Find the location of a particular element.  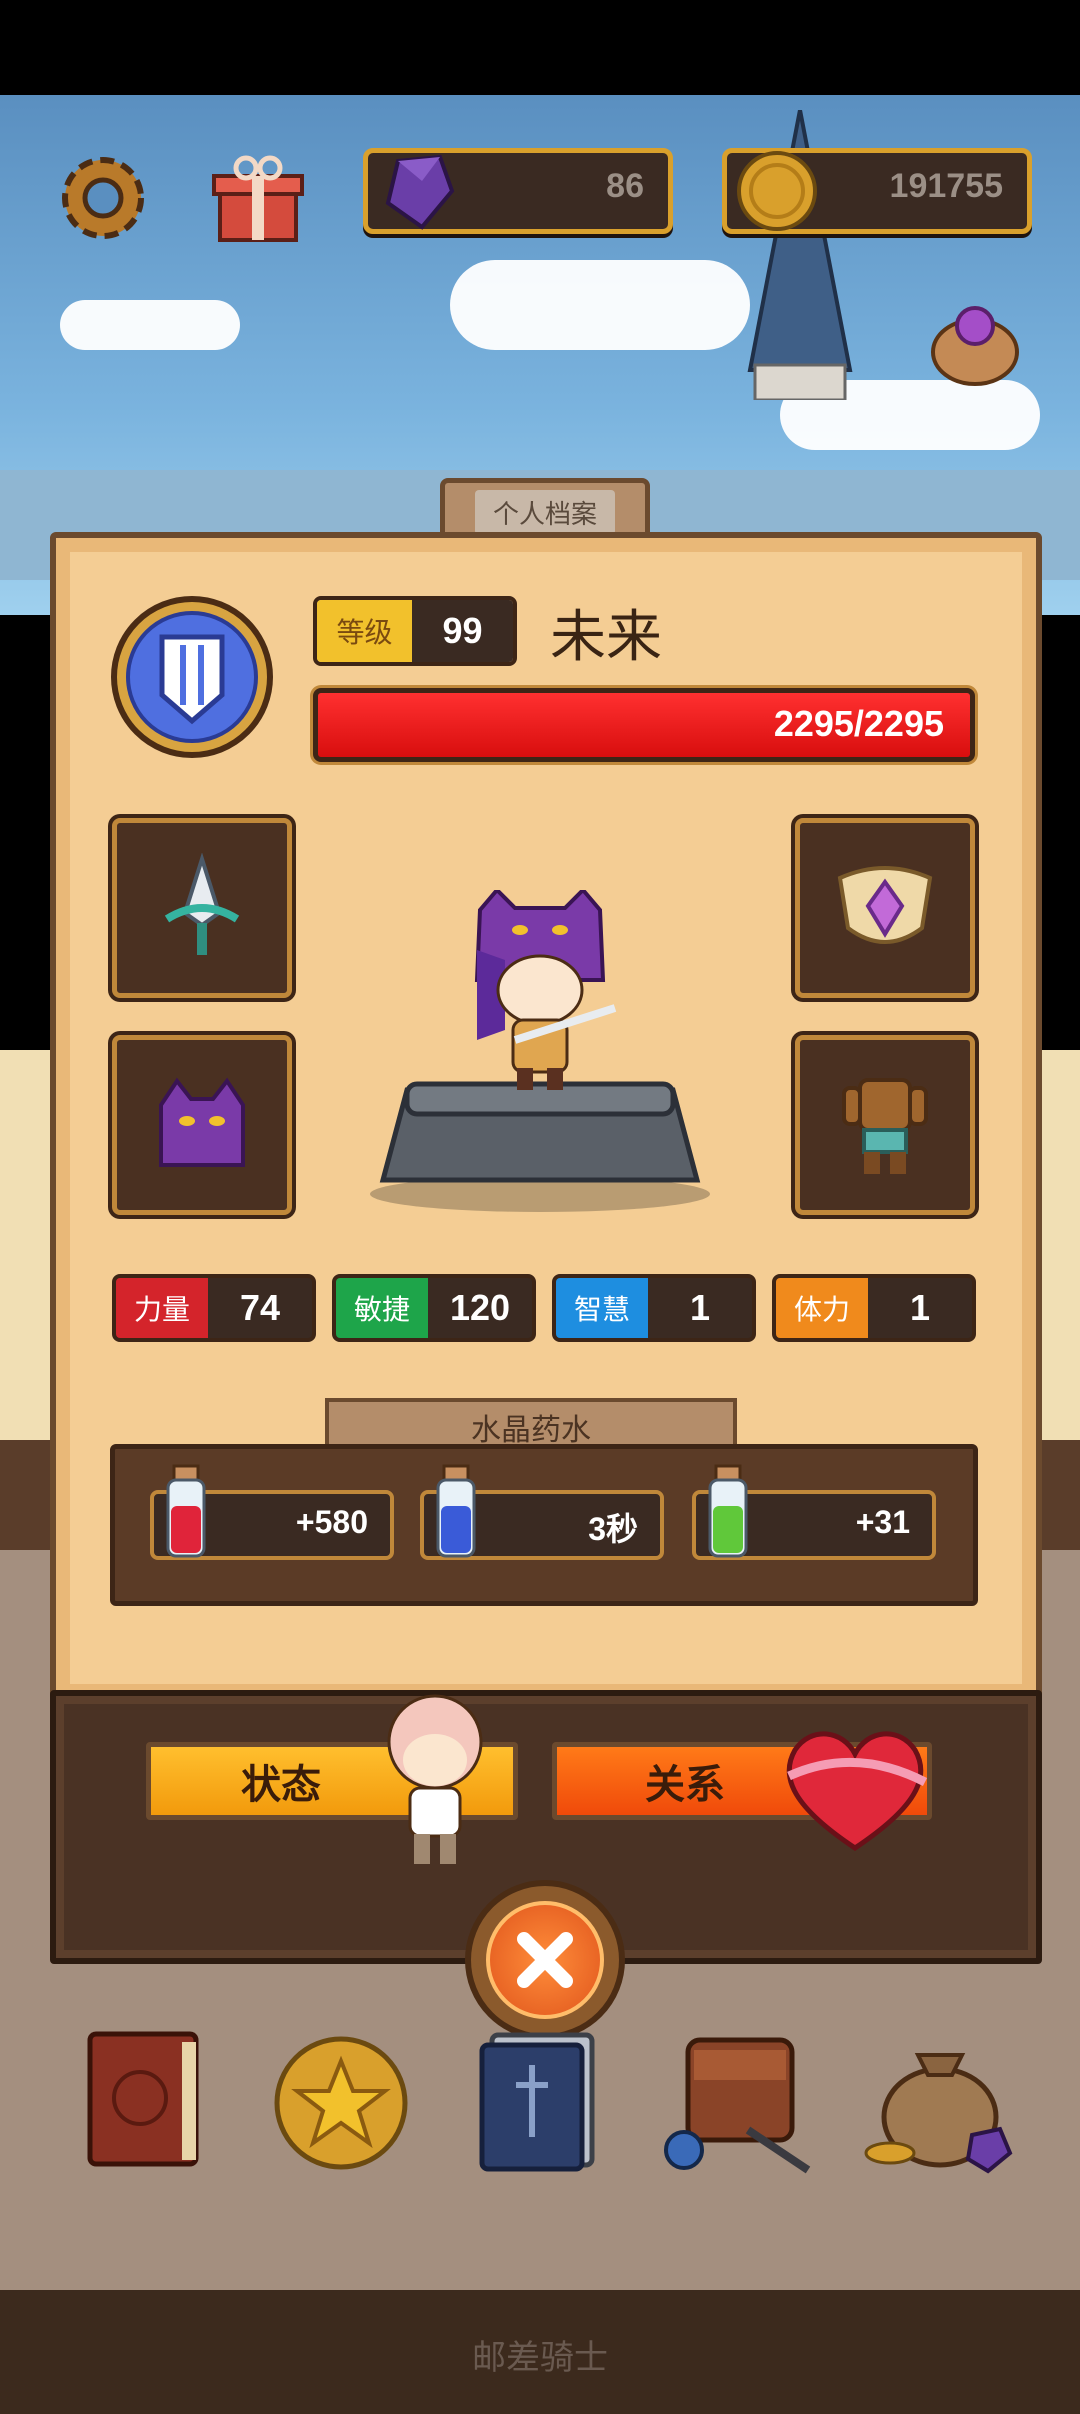

close-icon is located at coordinates (545, 1960).